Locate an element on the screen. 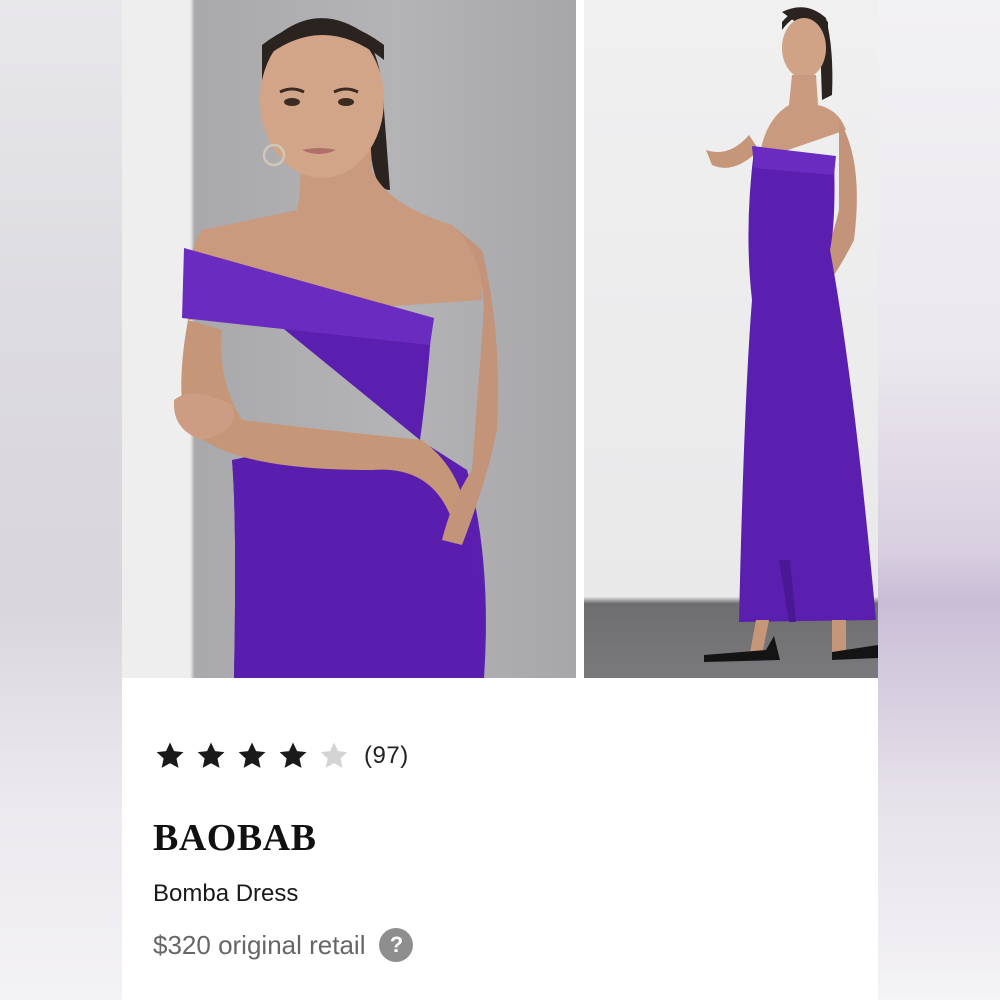 The height and width of the screenshot is (1000, 1000). price-row: $320 original retail ? is located at coordinates (283, 945).